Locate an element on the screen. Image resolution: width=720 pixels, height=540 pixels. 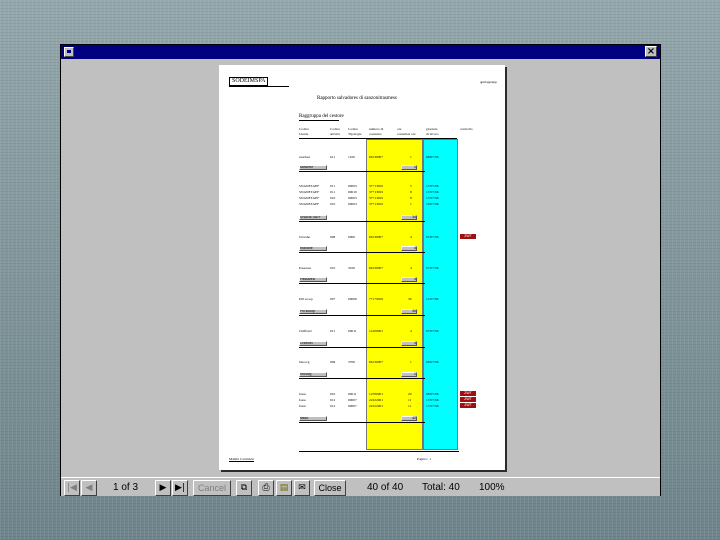
report-date: qpnloppslpp is located at coordinates (488, 82).